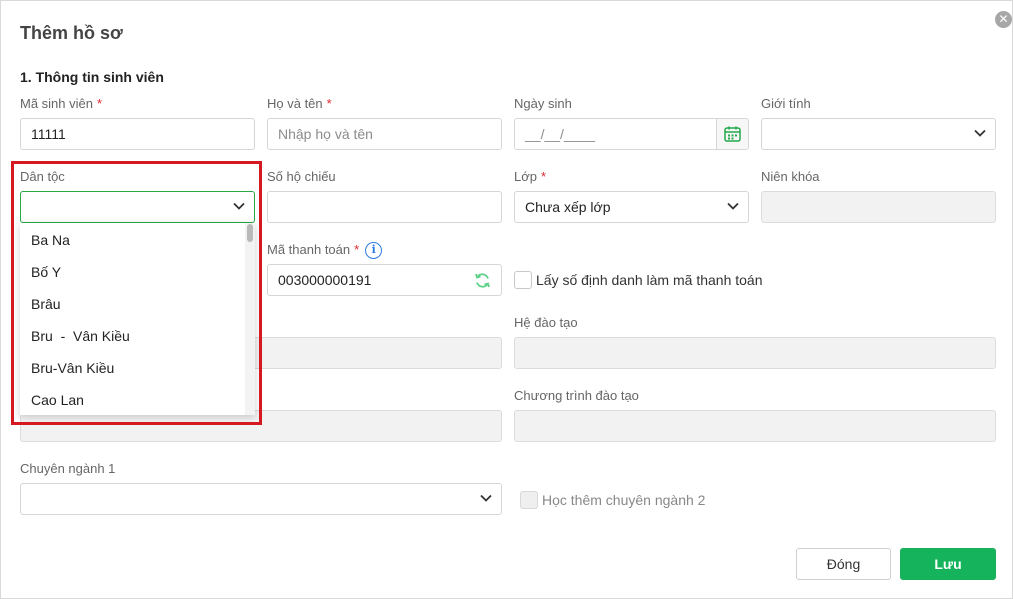 The image size is (1013, 599). Describe the element at coordinates (42, 176) in the screenshot. I see `ethnicity-label: Dân tộc` at that location.